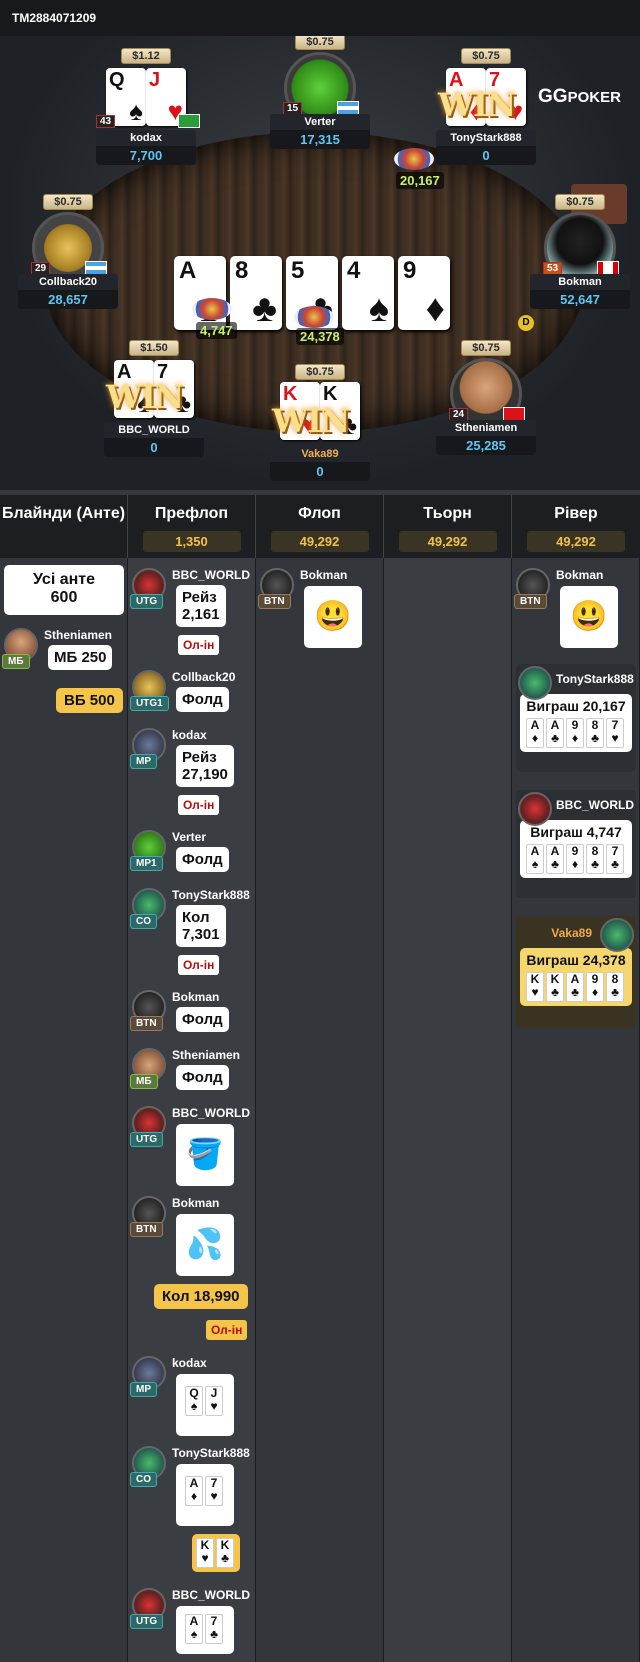 The width and height of the screenshot is (640, 1662). What do you see at coordinates (205, 774) in the screenshot?
I see `text-label: 27,190` at bounding box center [205, 774].